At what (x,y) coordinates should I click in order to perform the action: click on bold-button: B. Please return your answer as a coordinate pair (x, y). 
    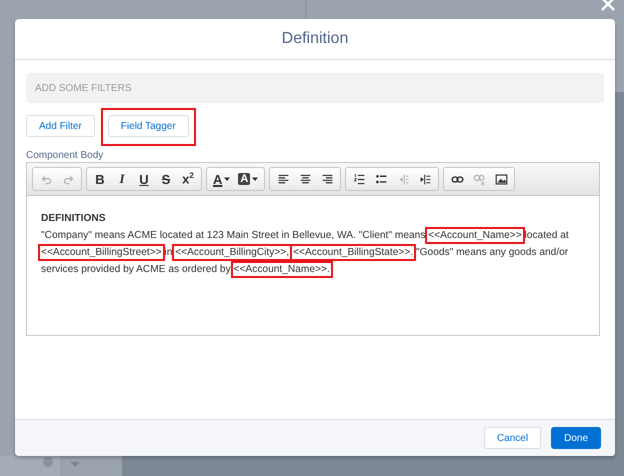
    Looking at the image, I should click on (100, 179).